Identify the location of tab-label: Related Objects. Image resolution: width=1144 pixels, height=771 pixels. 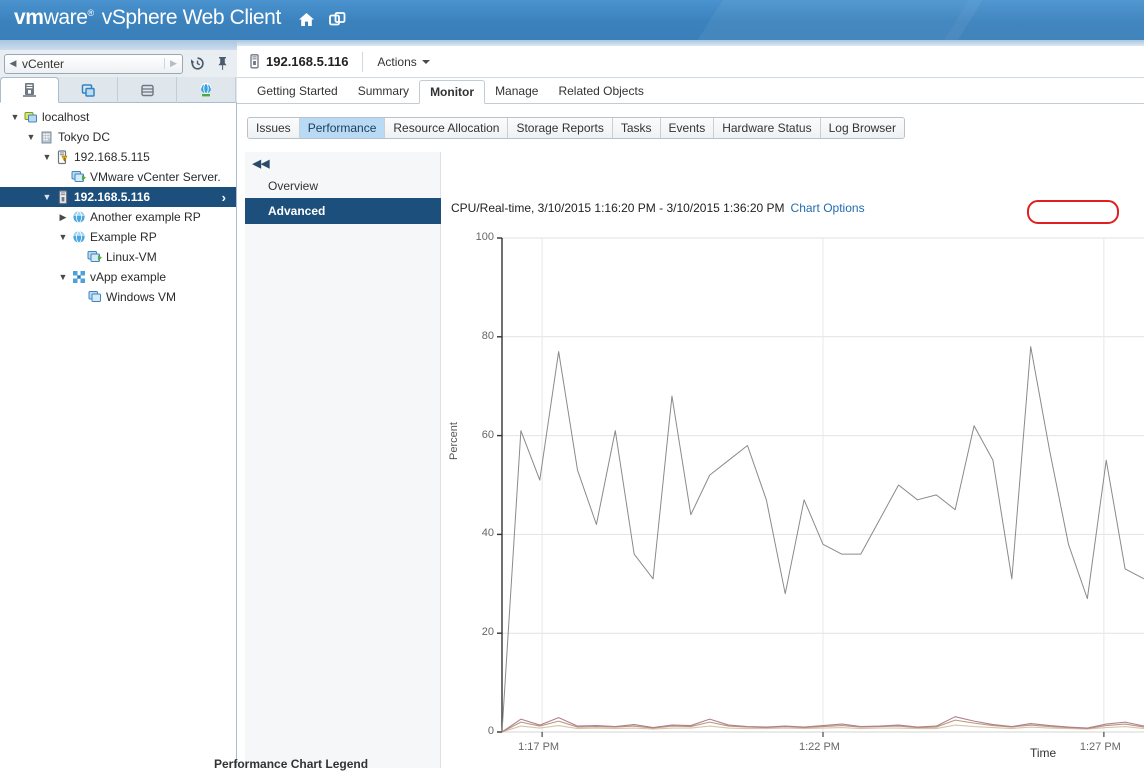
(601, 91).